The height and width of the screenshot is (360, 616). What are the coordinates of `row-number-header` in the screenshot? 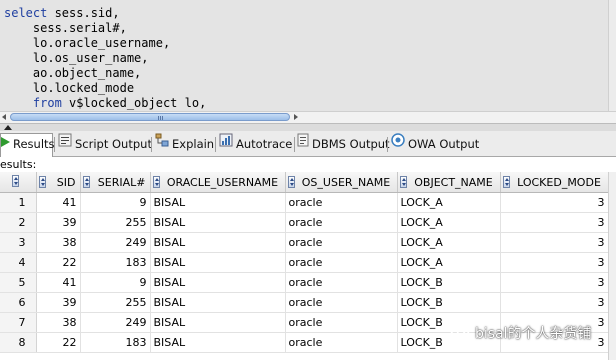 It's located at (18, 182).